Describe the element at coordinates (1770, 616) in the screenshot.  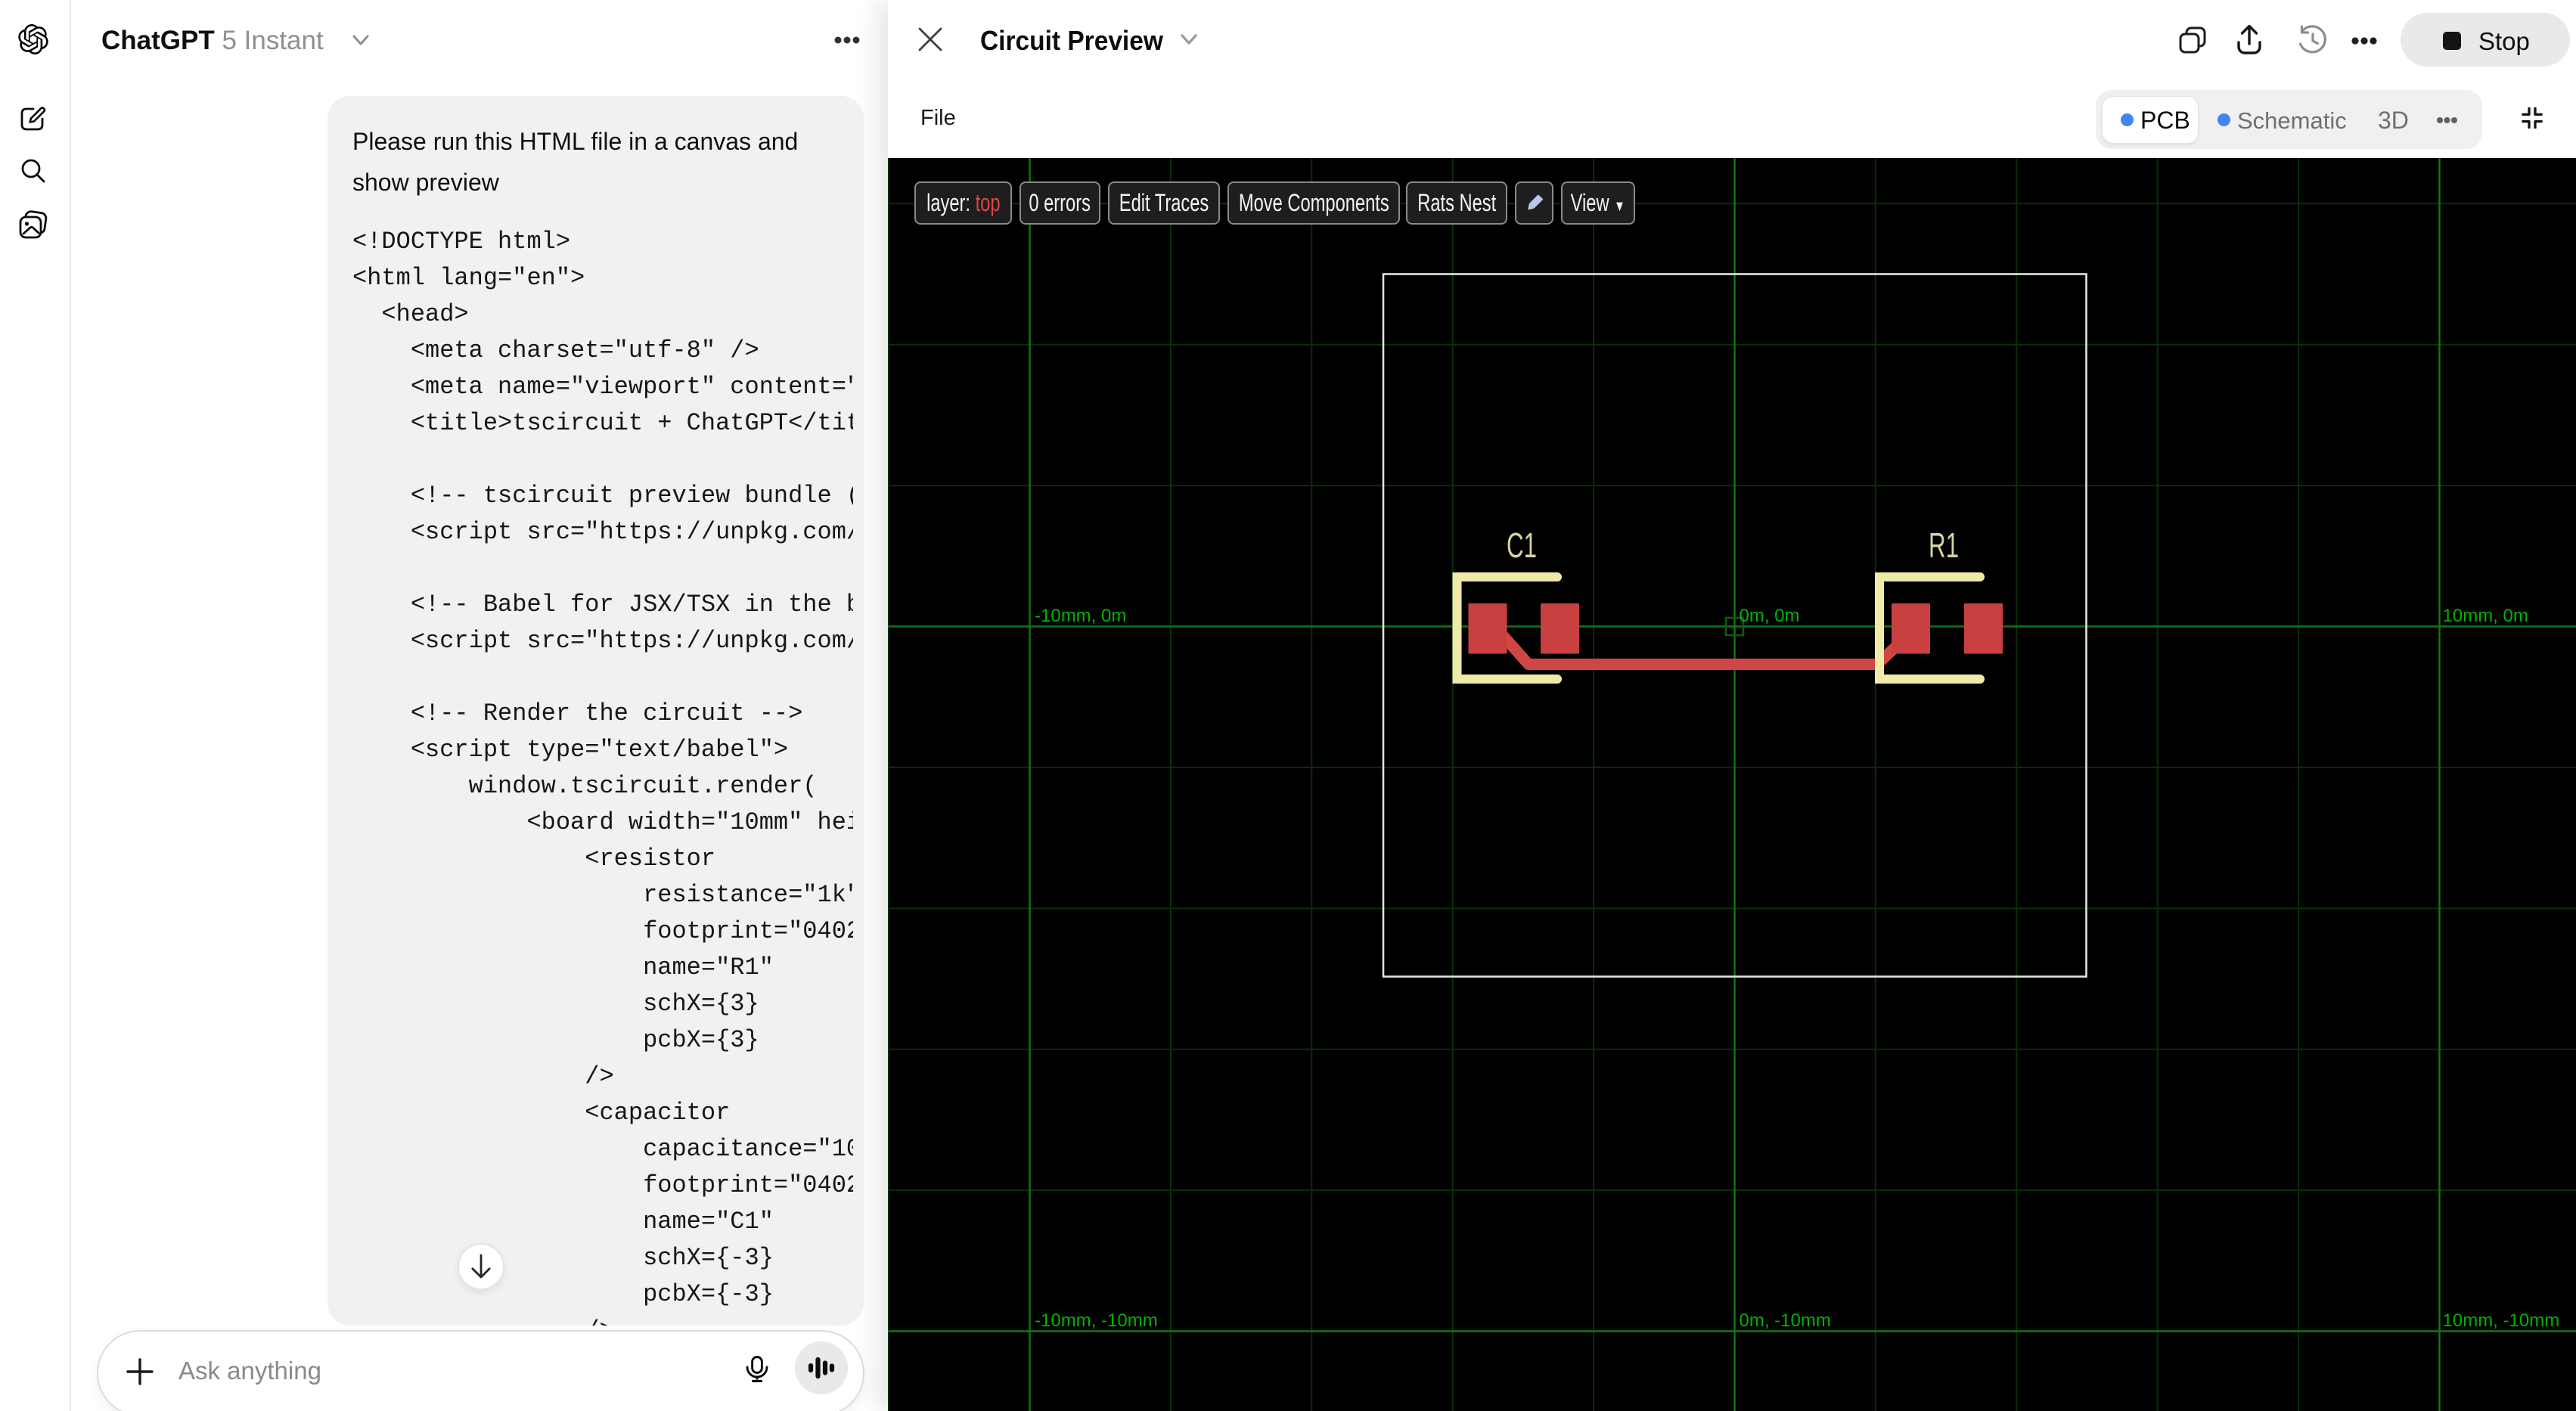
I see `svg-text: 0m, 0m` at that location.